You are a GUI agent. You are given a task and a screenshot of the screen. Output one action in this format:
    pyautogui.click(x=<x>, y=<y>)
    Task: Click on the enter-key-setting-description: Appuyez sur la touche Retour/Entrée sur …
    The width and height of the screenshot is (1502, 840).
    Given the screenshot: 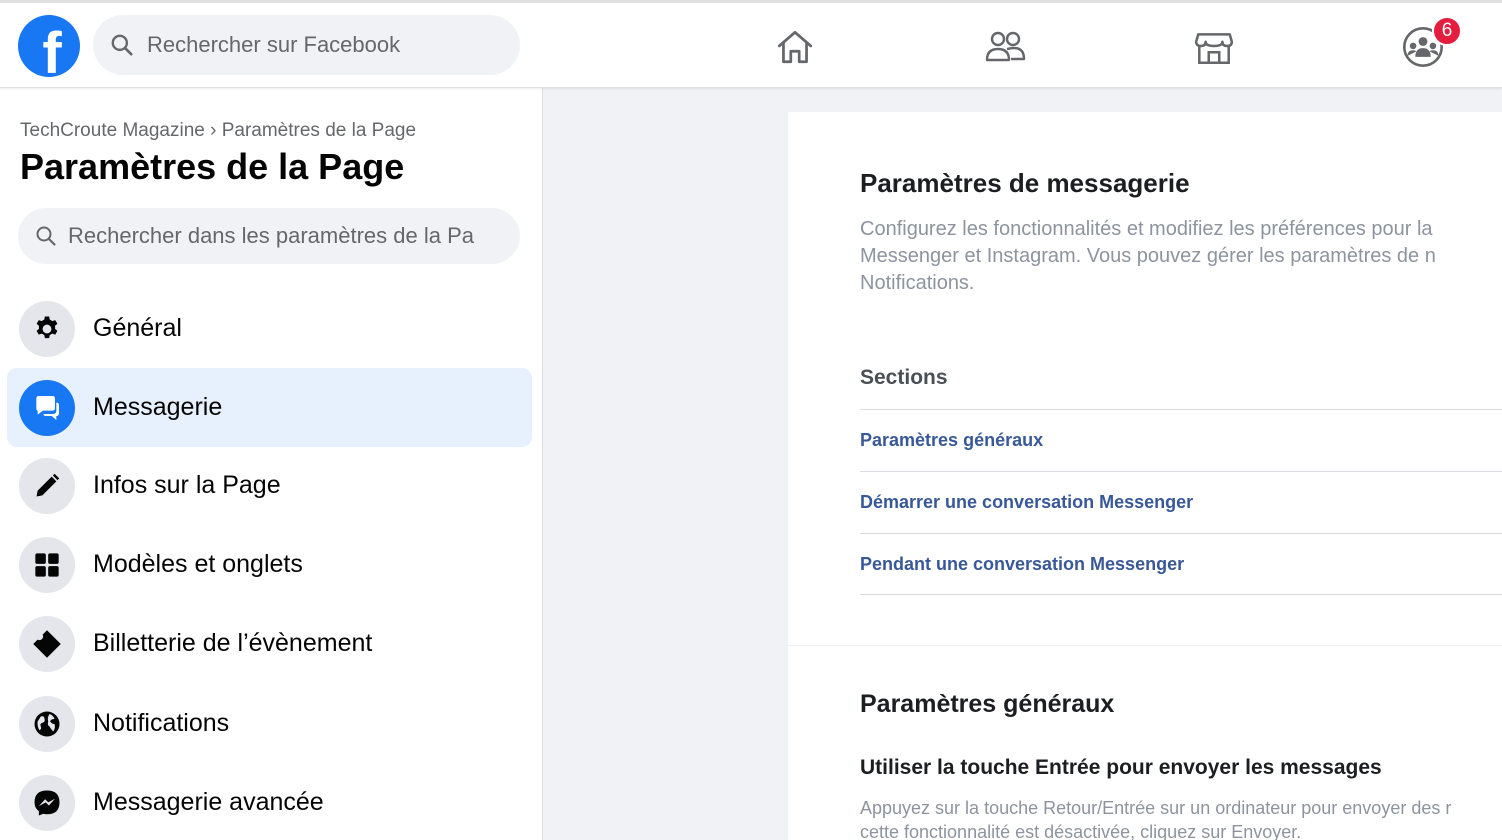 What is the action you would take?
    pyautogui.click(x=1155, y=818)
    